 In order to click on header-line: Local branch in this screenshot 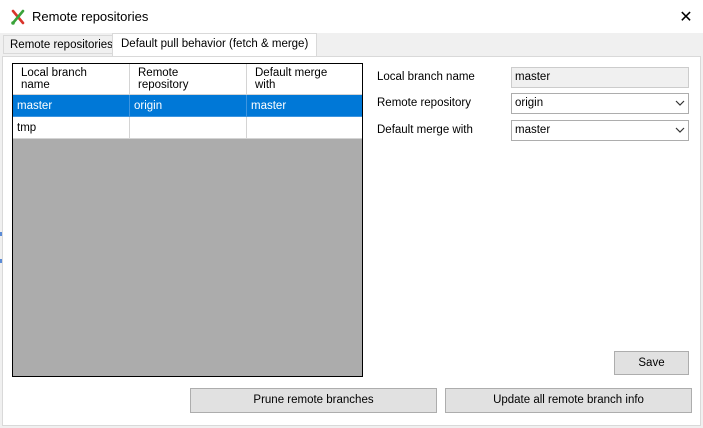, I will do `click(54, 73)`.